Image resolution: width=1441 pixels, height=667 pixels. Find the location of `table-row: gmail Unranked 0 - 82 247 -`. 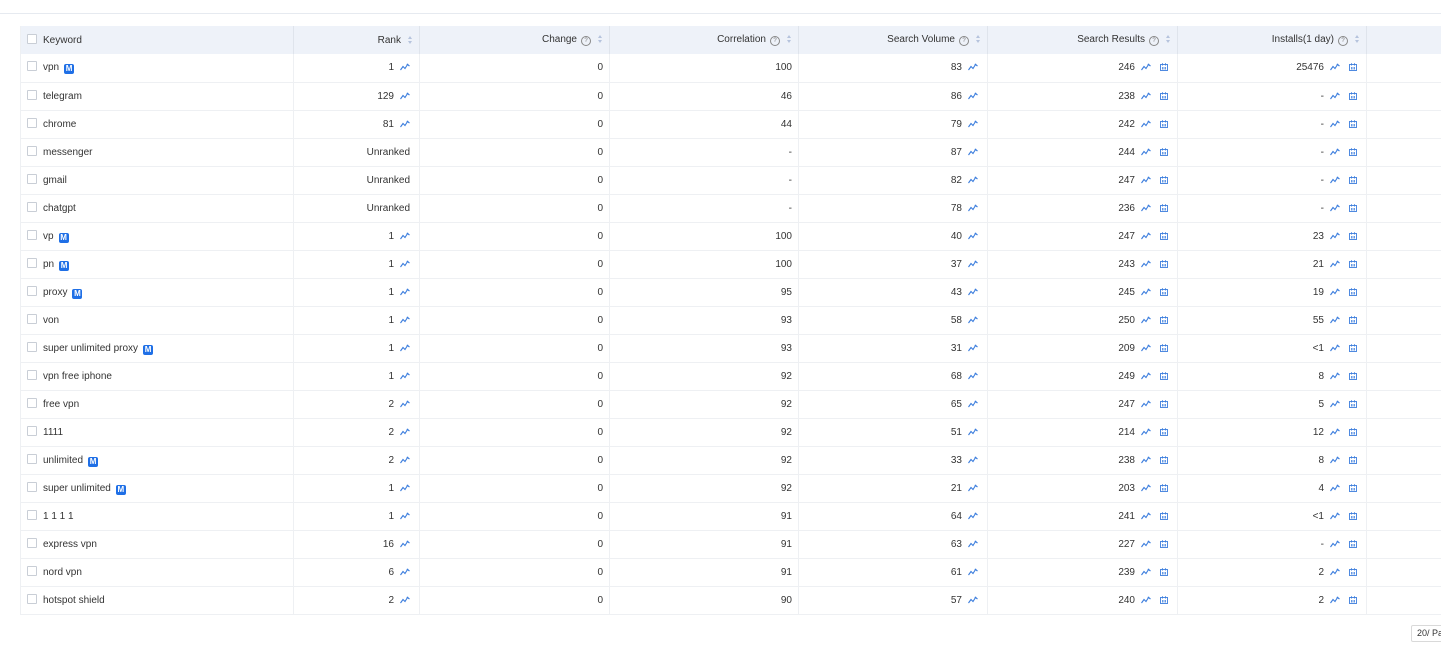

table-row: gmail Unranked 0 - 82 247 - is located at coordinates (730, 180).